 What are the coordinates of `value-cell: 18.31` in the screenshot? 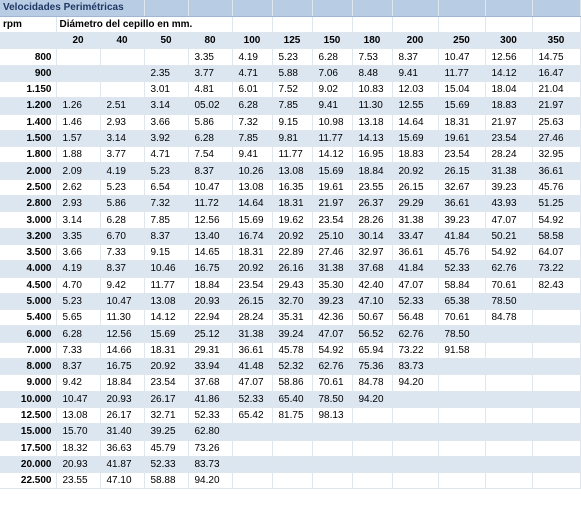 It's located at (292, 204).